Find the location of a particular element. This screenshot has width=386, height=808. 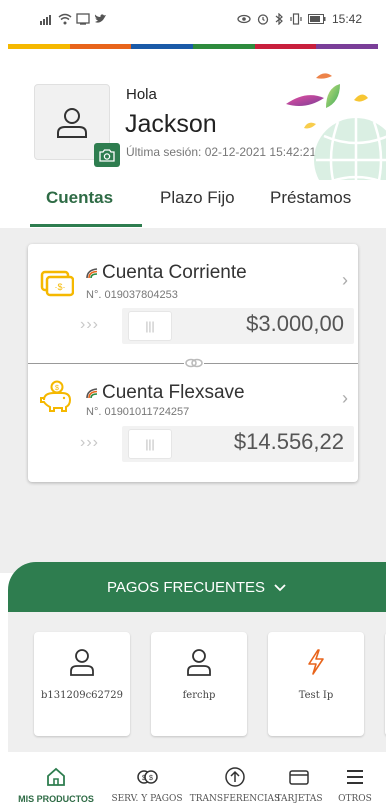

account-name: Cuenta Corriente is located at coordinates (174, 272).